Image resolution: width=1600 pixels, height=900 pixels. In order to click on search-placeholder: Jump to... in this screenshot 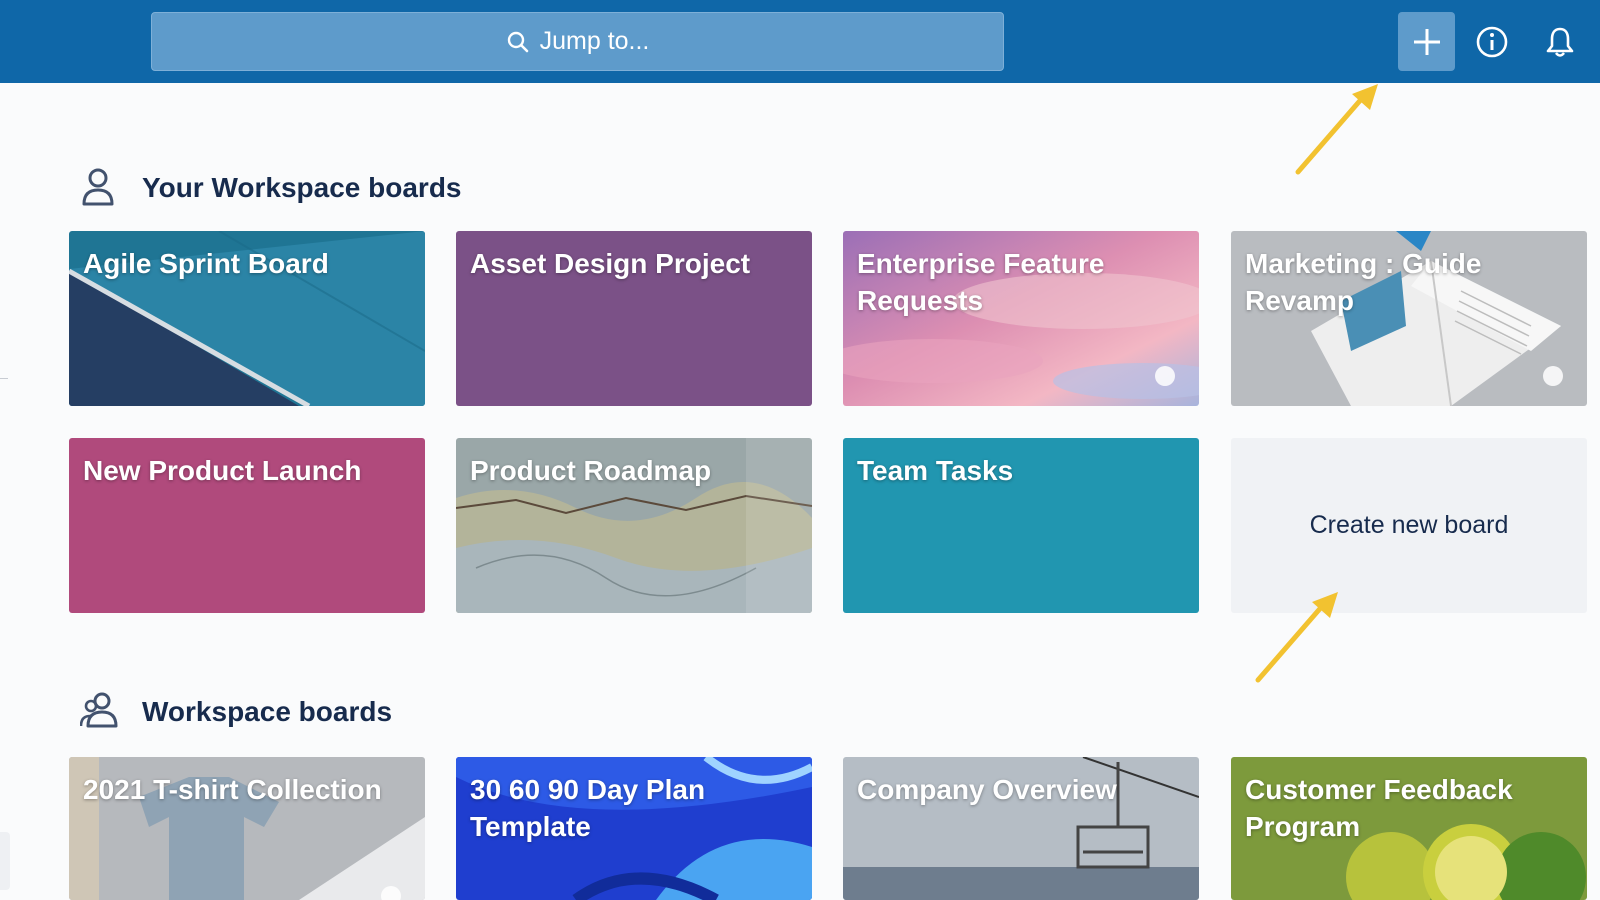, I will do `click(594, 41)`.